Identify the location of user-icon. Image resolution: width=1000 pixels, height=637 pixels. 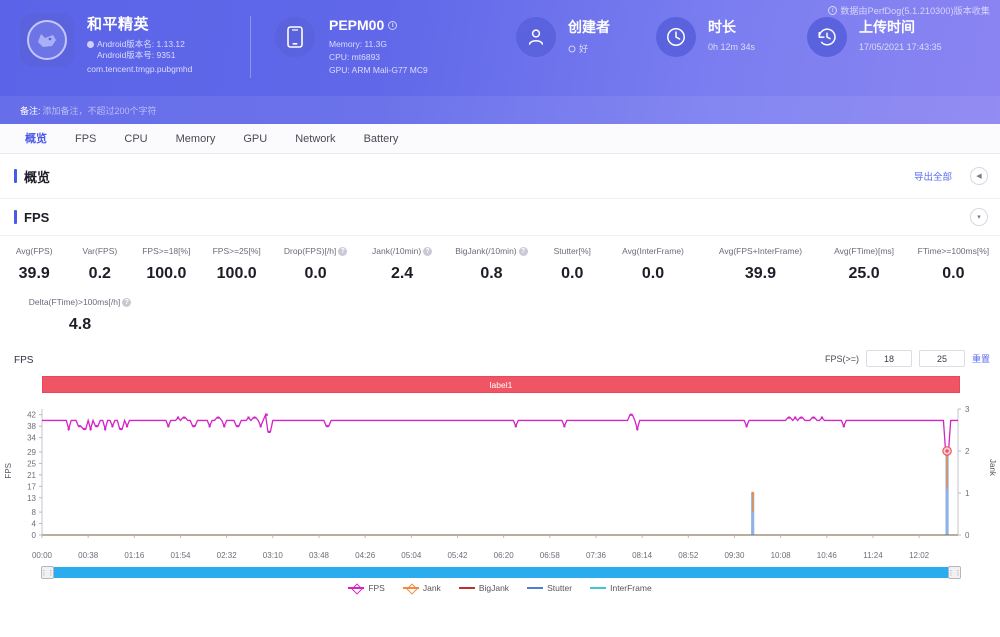
(536, 37).